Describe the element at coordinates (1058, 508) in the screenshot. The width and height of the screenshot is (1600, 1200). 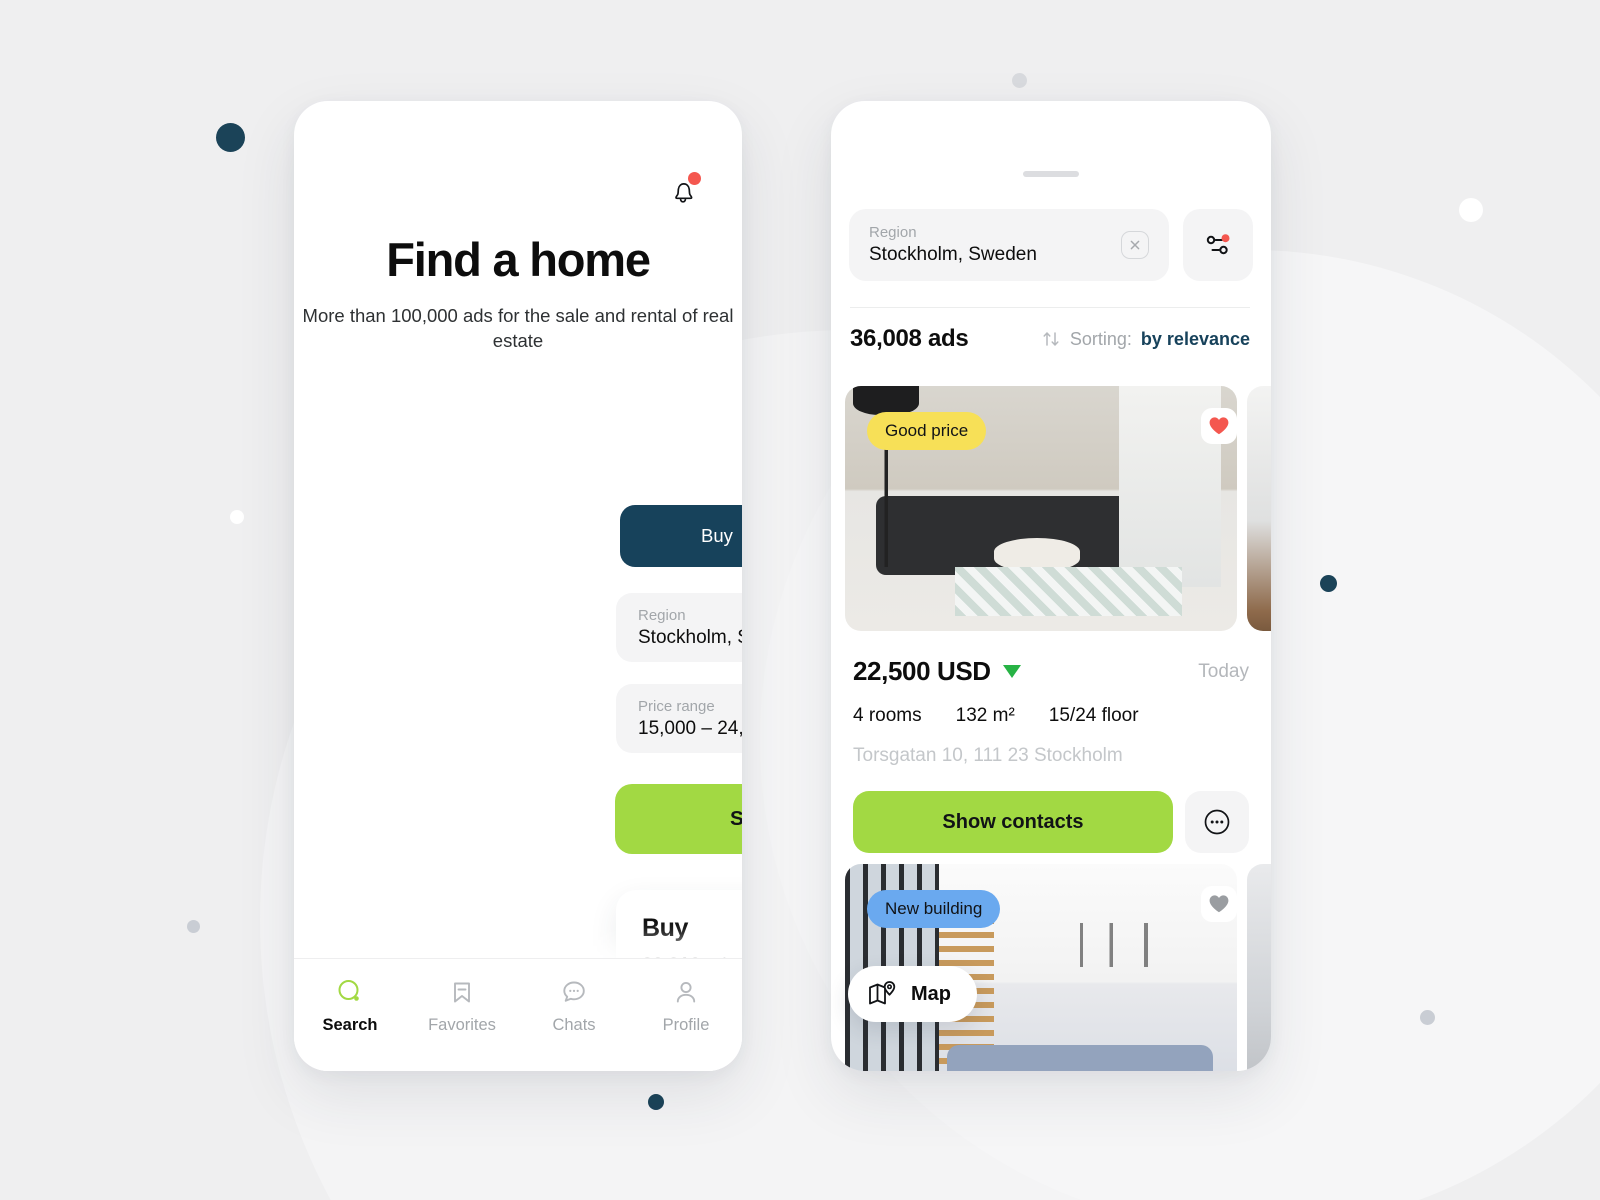
I see `photo-carousel: Good price` at that location.